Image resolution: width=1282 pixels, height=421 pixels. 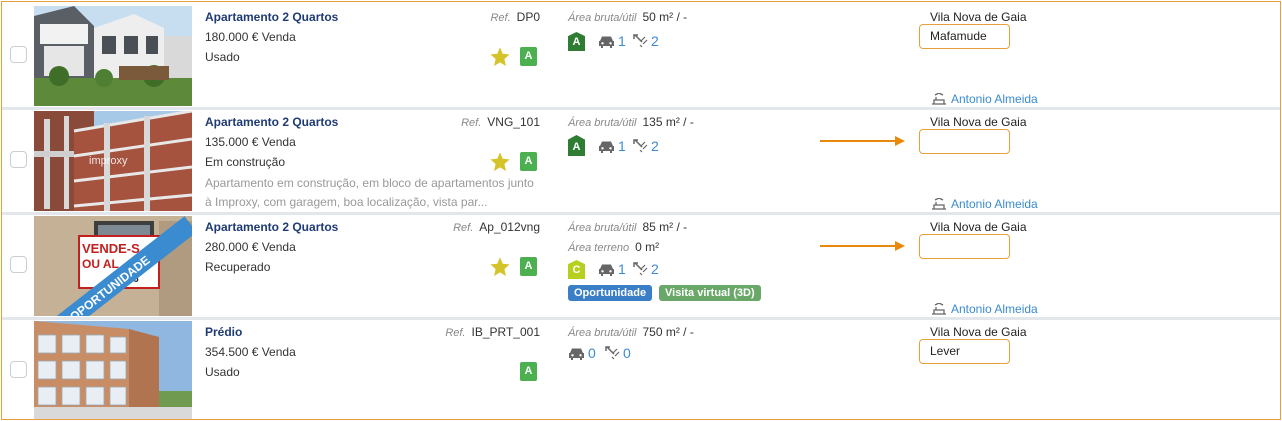 I want to click on area-info: Área bruta/útil 85 m² / -, so click(x=627, y=227).